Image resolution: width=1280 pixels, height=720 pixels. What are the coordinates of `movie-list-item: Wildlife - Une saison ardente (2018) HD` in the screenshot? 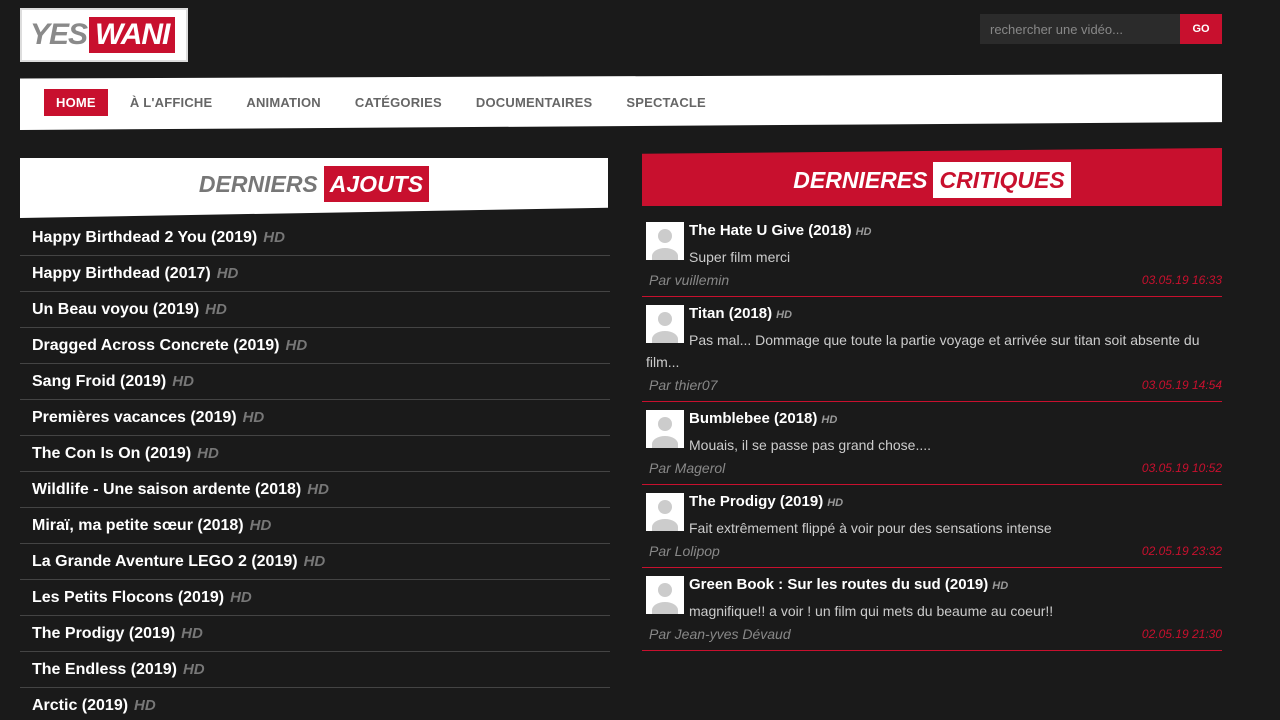 It's located at (315, 490).